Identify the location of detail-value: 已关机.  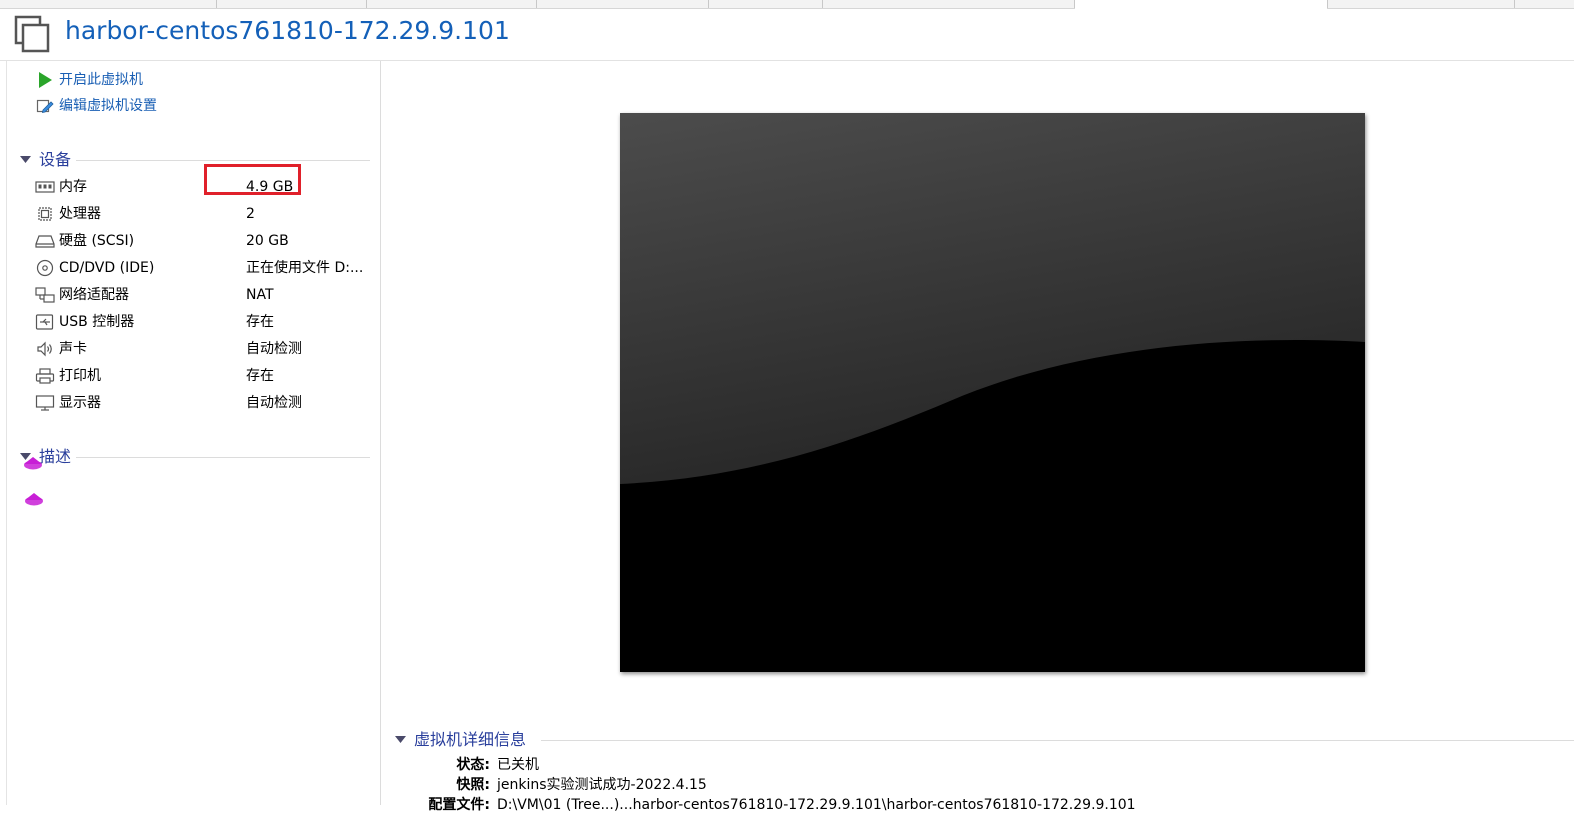
(518, 765).